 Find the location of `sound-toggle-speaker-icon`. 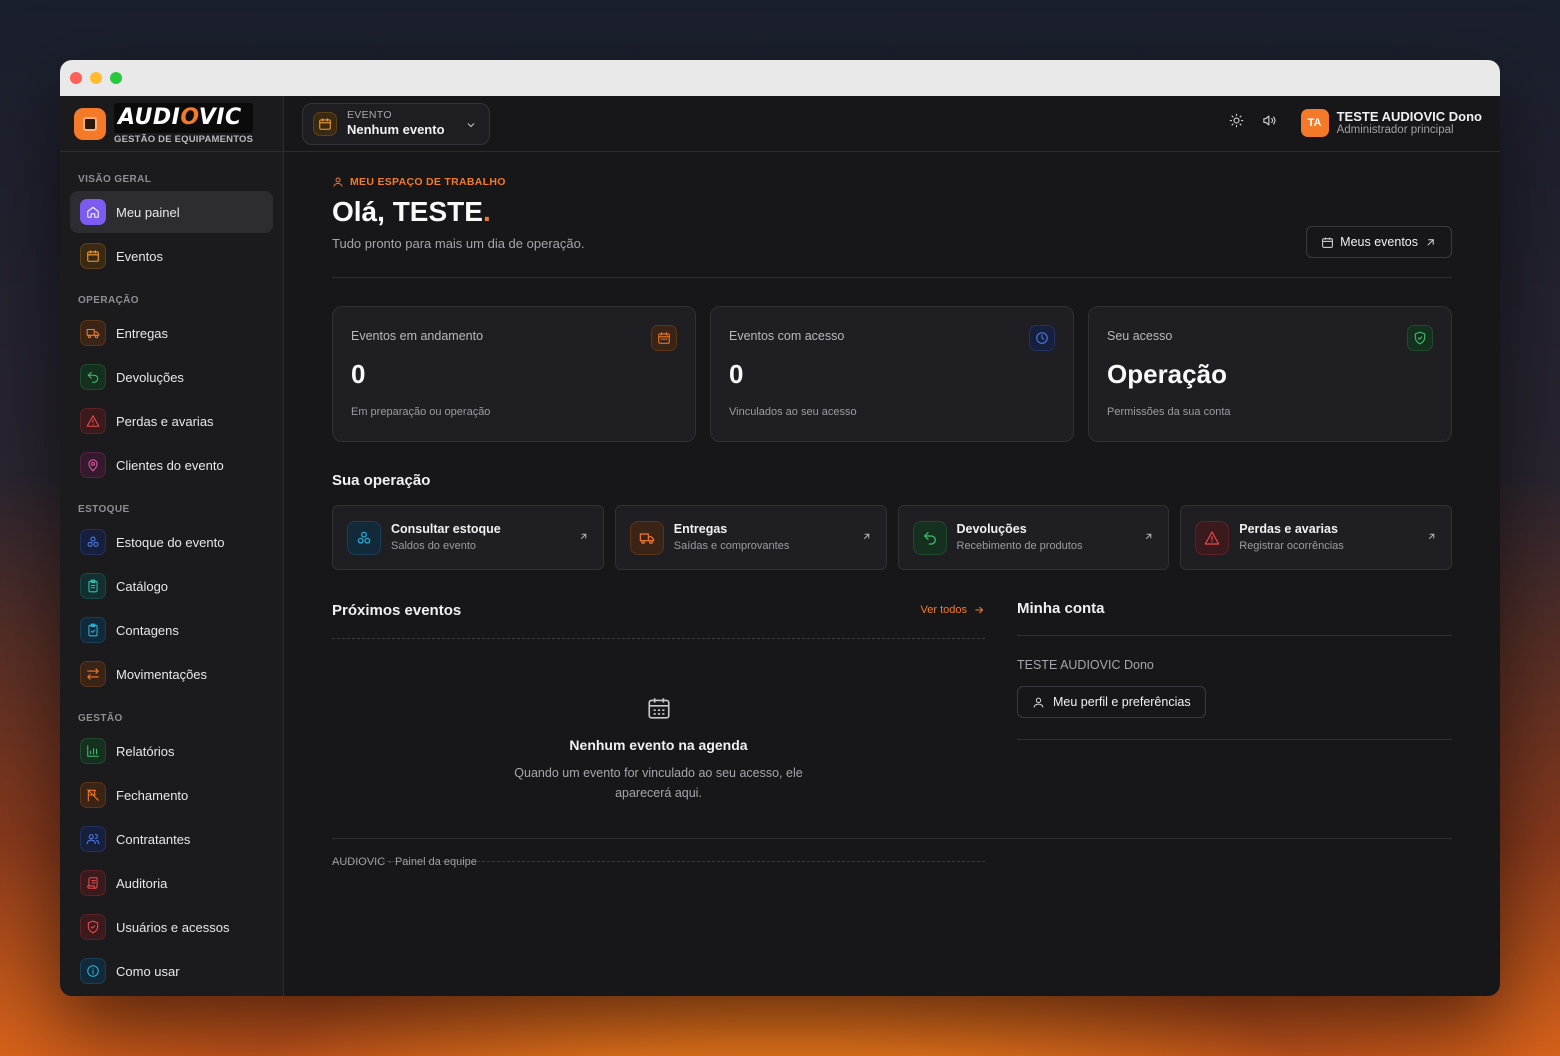

sound-toggle-speaker-icon is located at coordinates (1269, 123).